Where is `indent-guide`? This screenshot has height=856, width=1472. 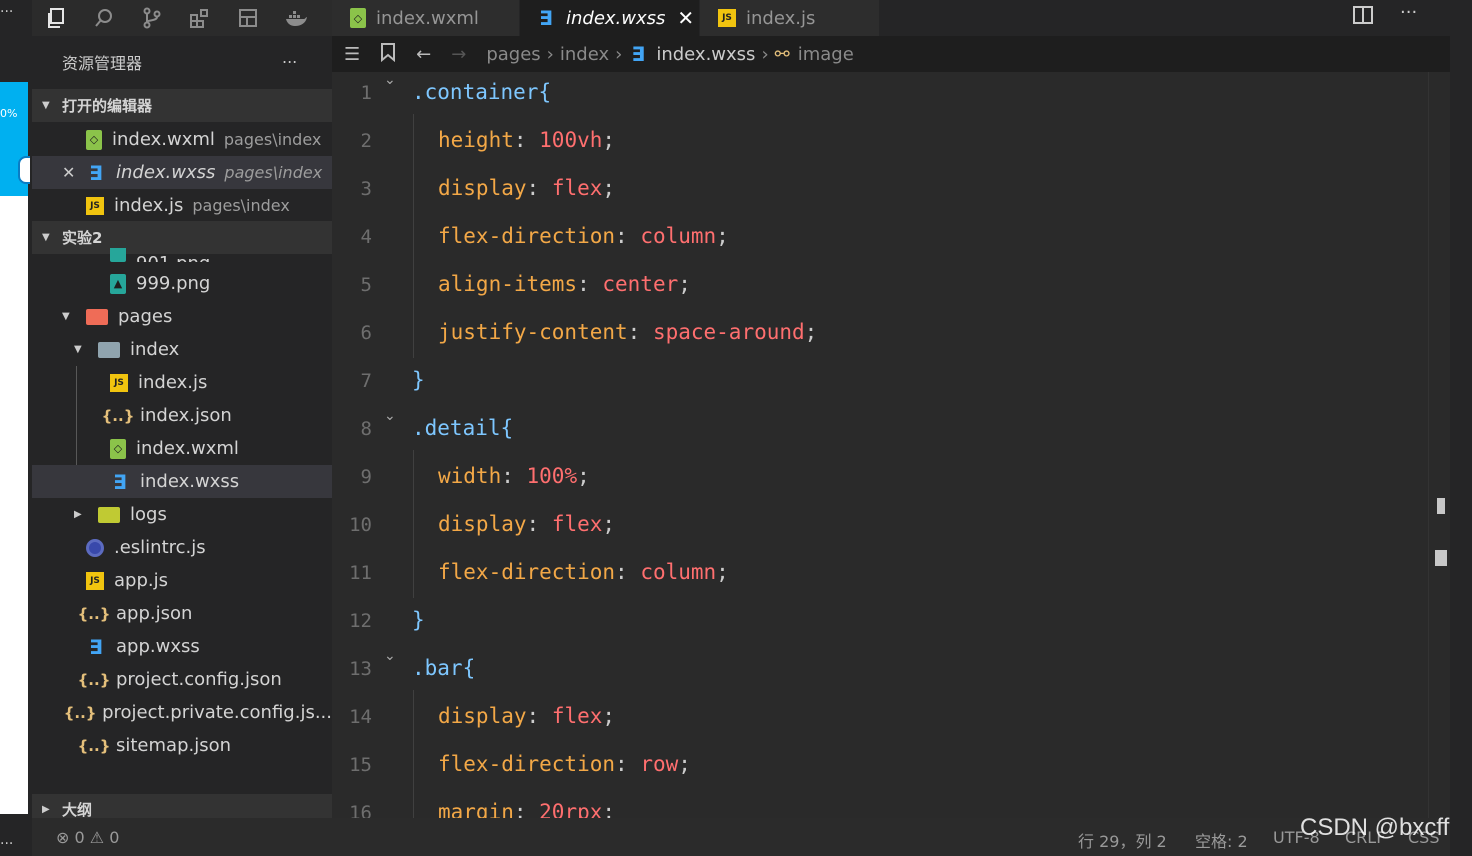 indent-guide is located at coordinates (413, 524).